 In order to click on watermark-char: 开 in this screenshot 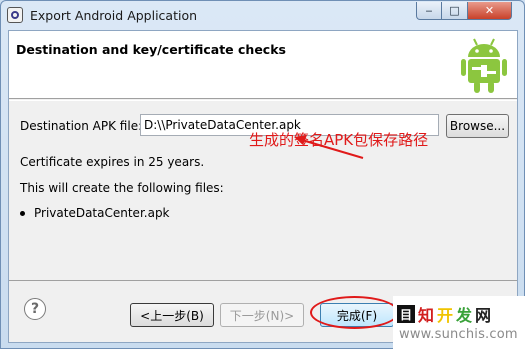, I will do `click(445, 315)`.